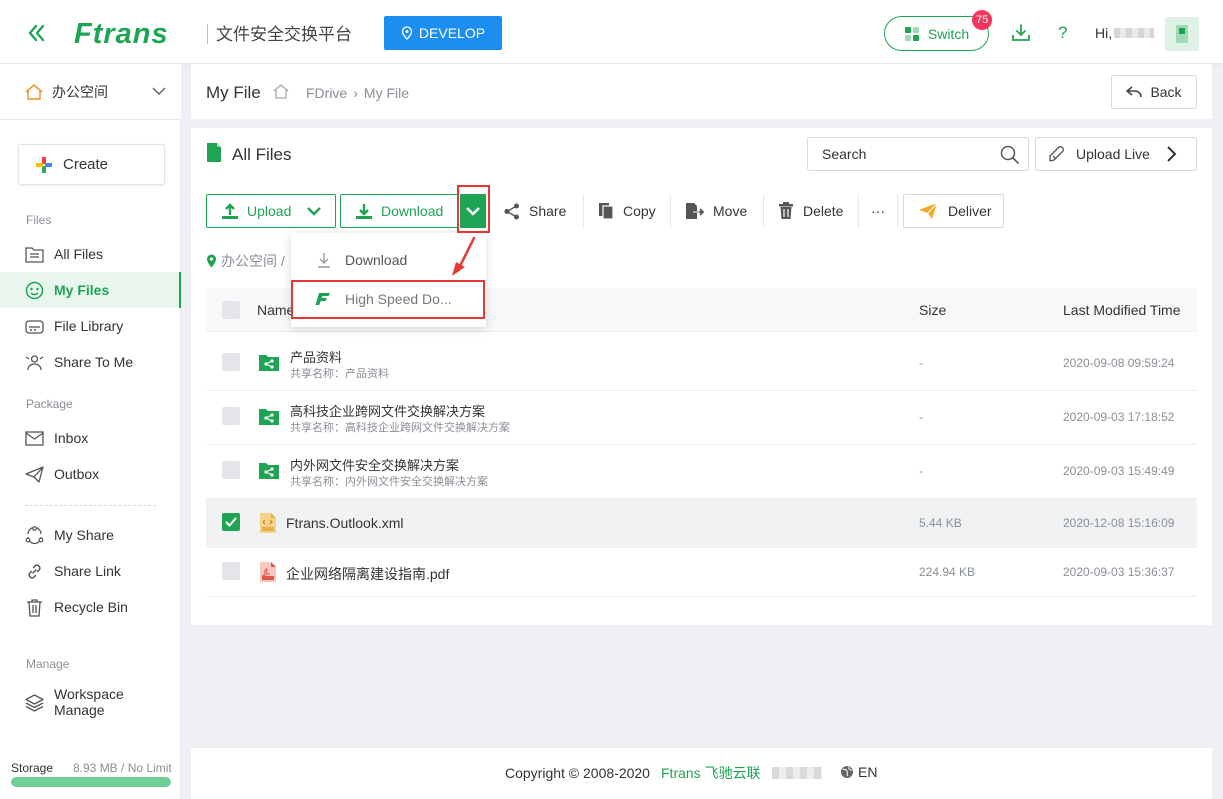  What do you see at coordinates (921, 471) in the screenshot?
I see `file-size: -` at bounding box center [921, 471].